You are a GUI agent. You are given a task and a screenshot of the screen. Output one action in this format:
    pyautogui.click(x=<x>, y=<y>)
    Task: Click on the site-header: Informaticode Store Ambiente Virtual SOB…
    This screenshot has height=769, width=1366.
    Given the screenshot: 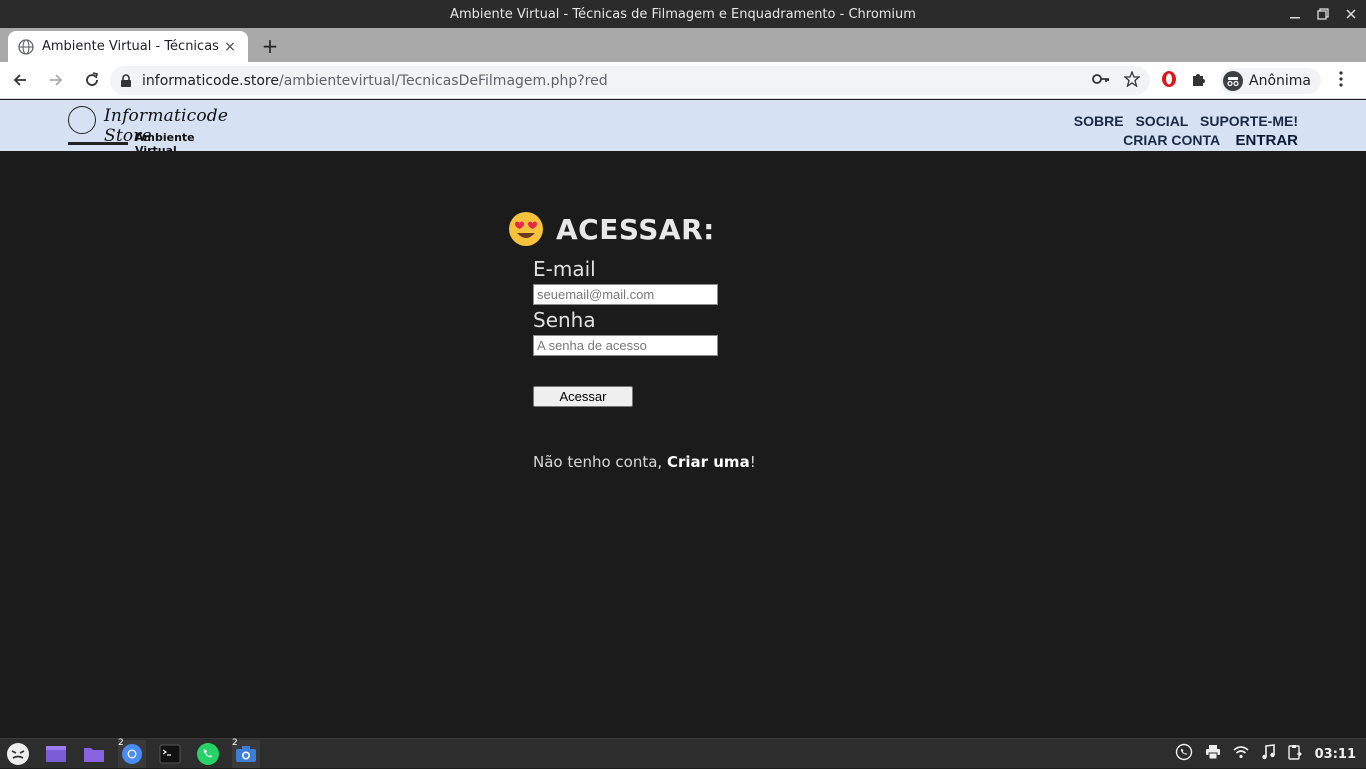 What is the action you would take?
    pyautogui.click(x=683, y=128)
    